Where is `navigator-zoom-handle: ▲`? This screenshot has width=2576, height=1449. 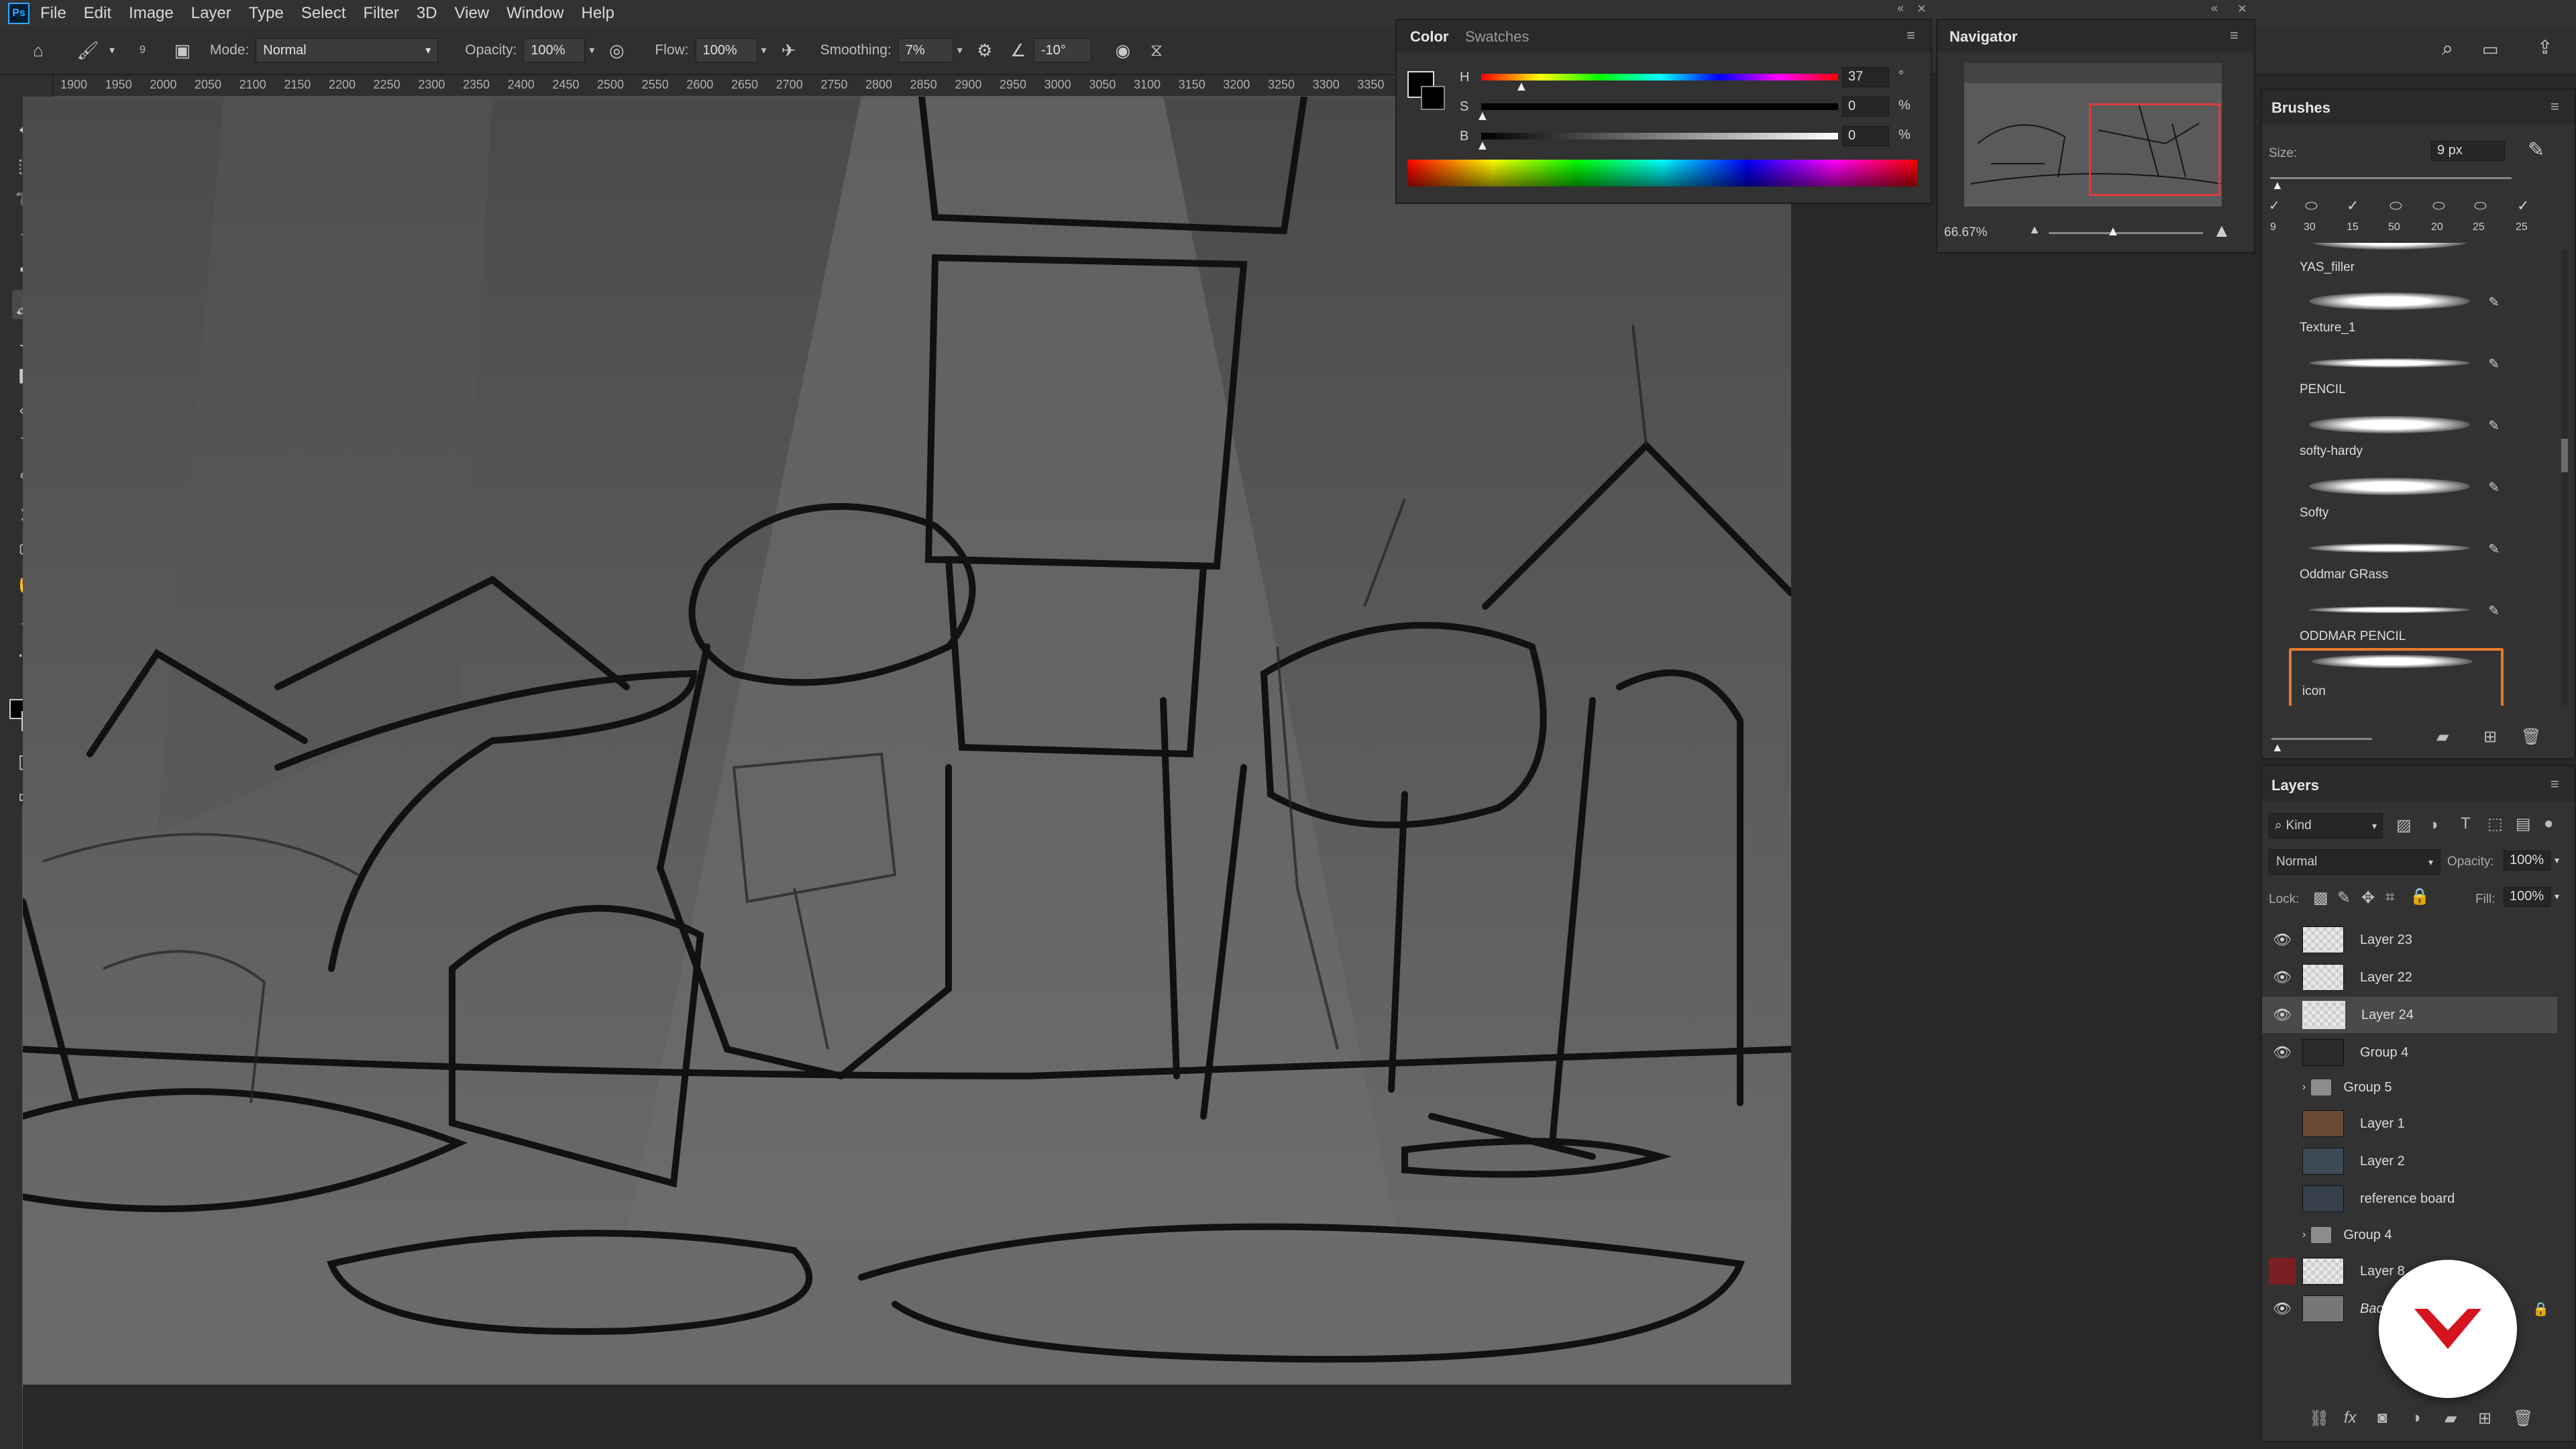
navigator-zoom-handle: ▲ is located at coordinates (2113, 231).